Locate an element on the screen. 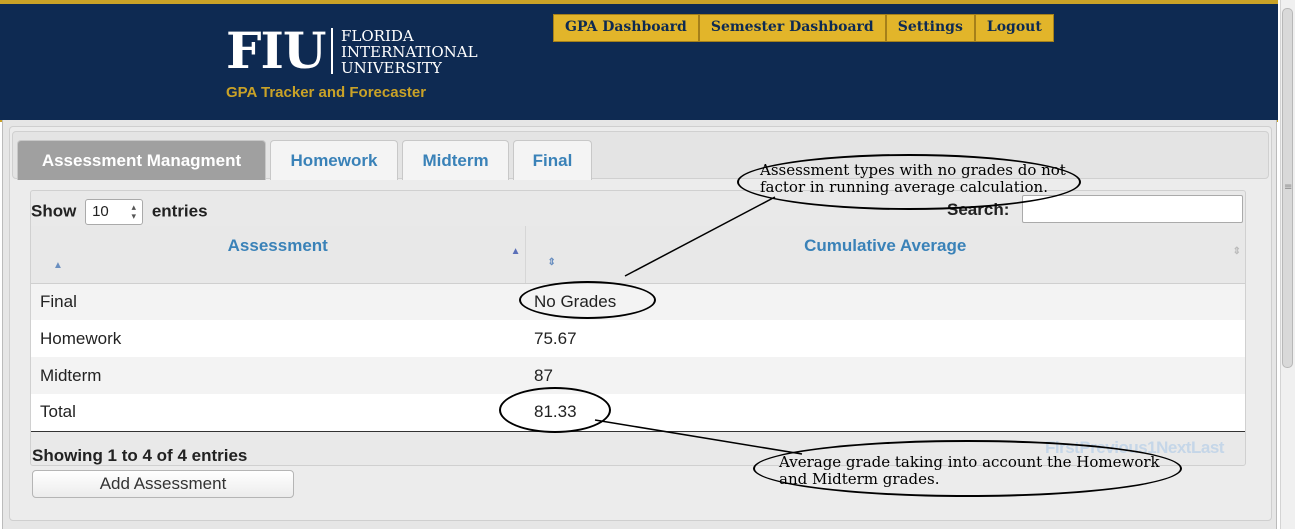 The width and height of the screenshot is (1295, 529). logo-wordmark: FLORIDA INTERNATIONAL UNIVERSITY is located at coordinates (409, 52).